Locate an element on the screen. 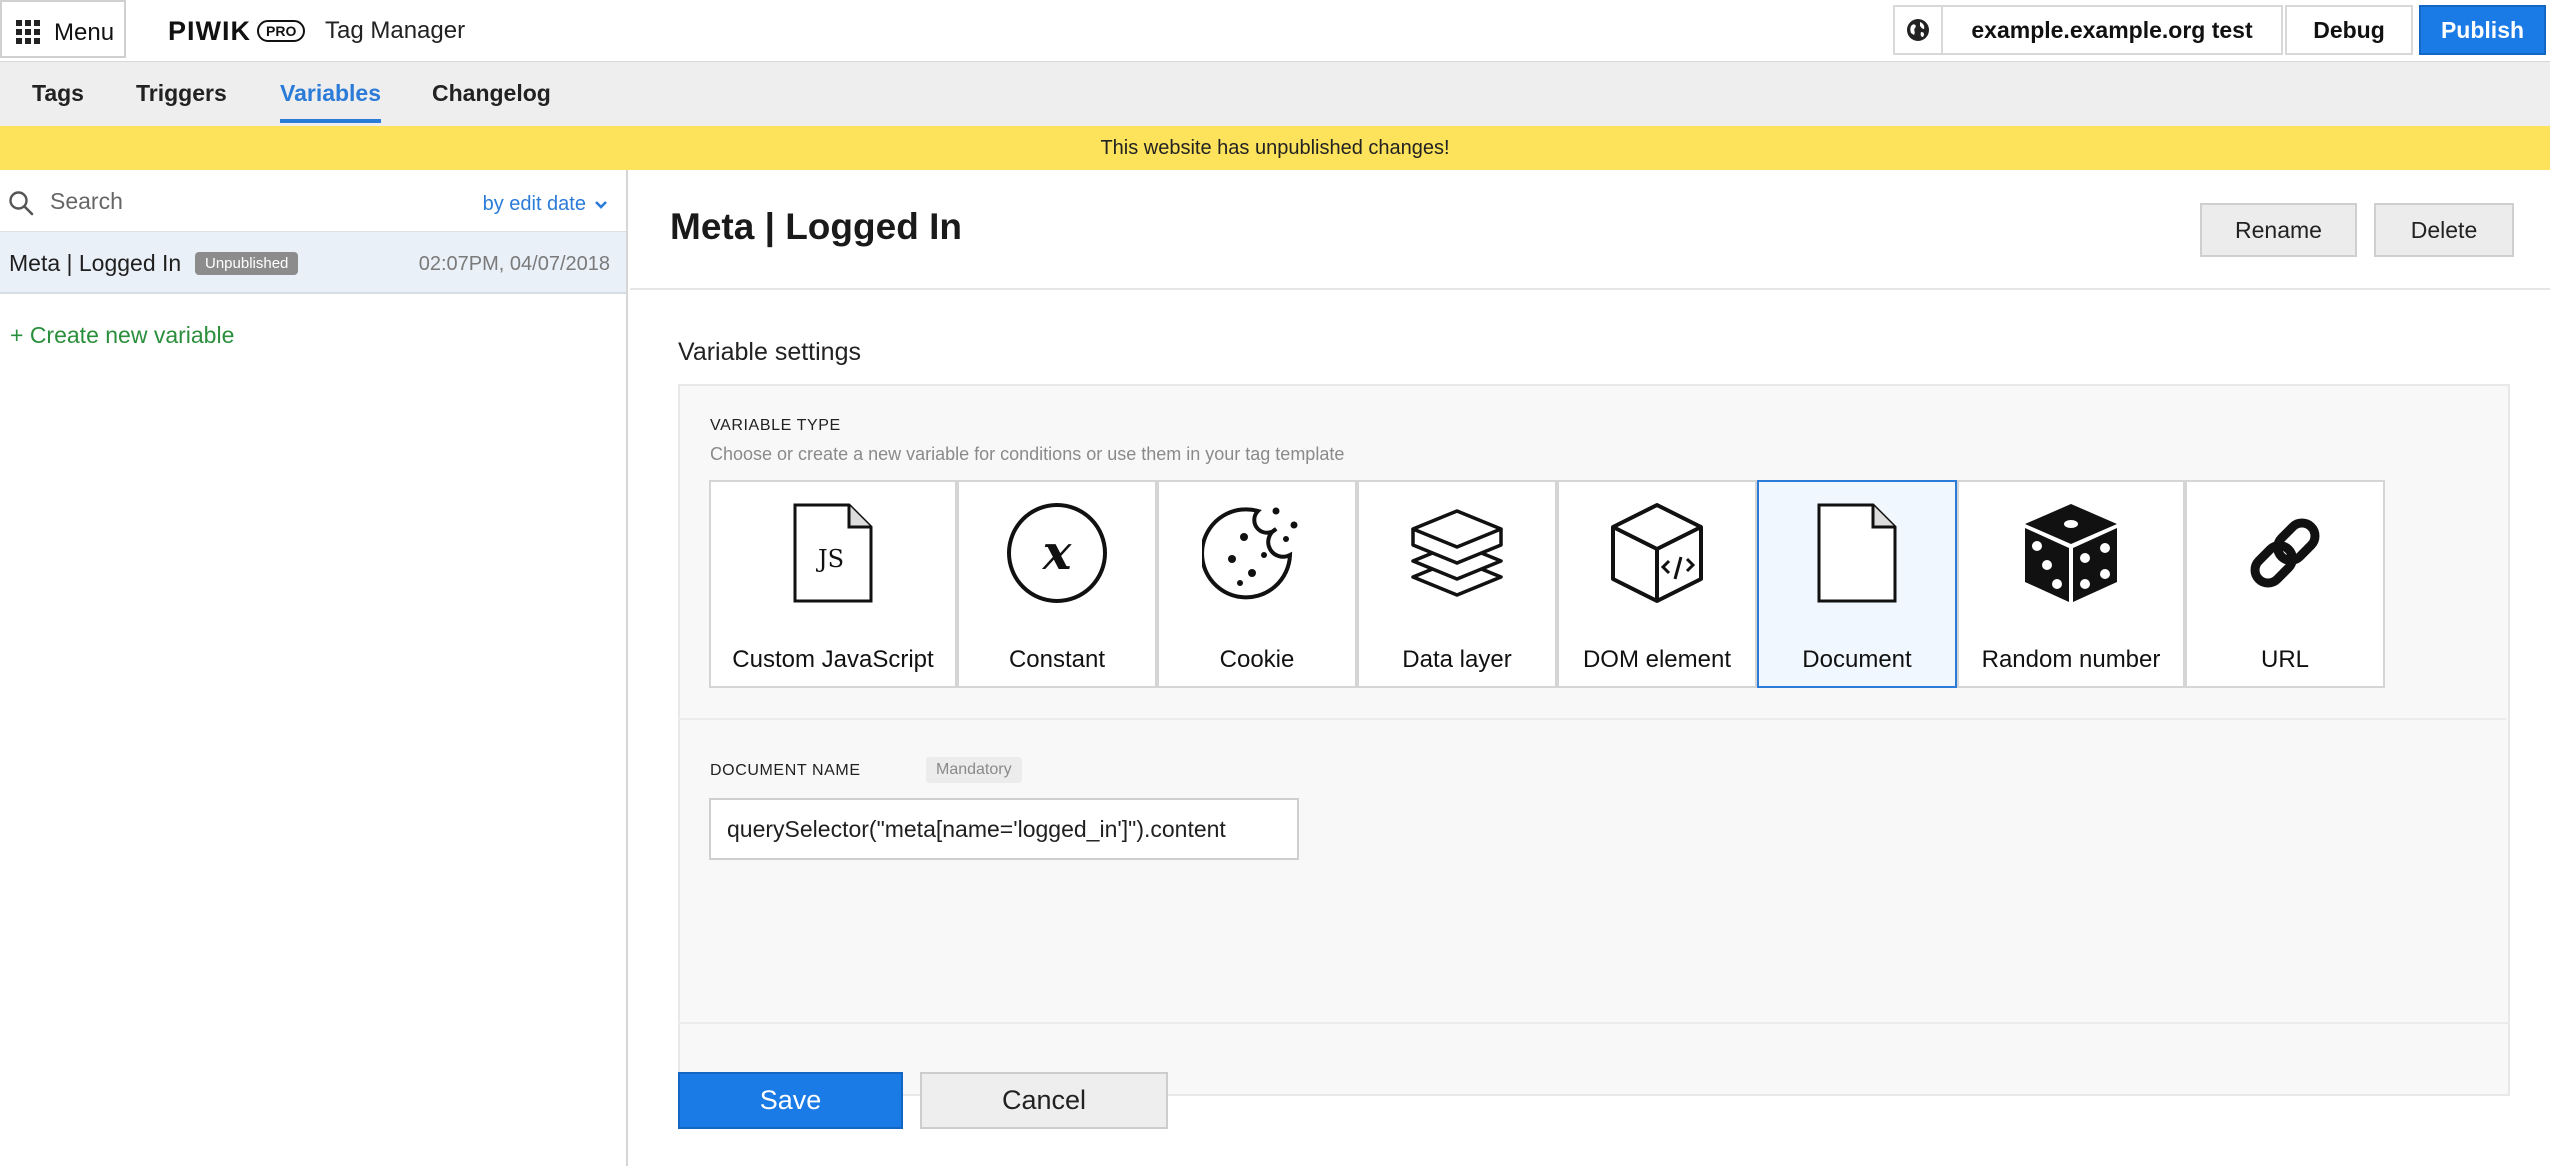 Image resolution: width=2550 pixels, height=1166 pixels. variable-type-custom-javascript: JS Custom JavaScript is located at coordinates (833, 584).